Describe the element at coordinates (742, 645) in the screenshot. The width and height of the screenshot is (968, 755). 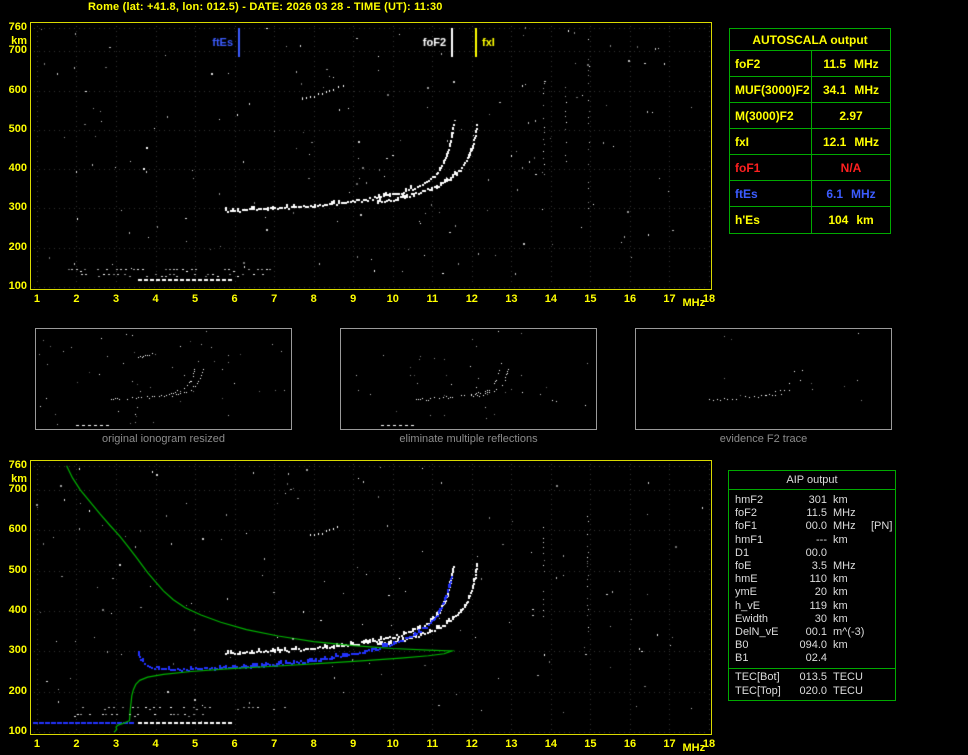
I see `aip-row-label: B0` at that location.